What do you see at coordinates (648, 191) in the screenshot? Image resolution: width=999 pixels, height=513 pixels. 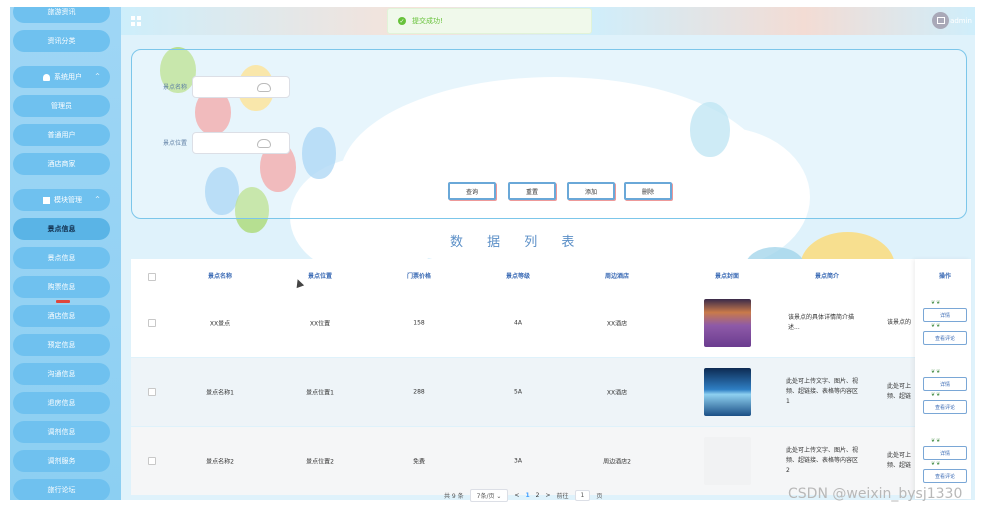 I see `delete-button: 删除` at bounding box center [648, 191].